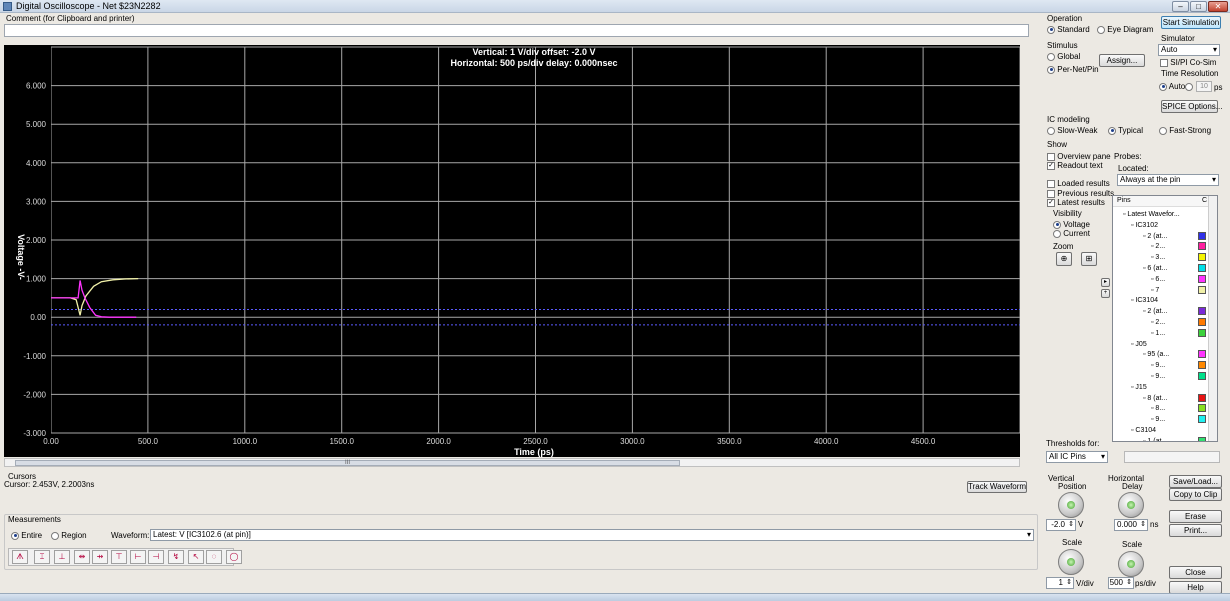 The height and width of the screenshot is (601, 1230). I want to click on measure-region-radio: Region, so click(69, 535).